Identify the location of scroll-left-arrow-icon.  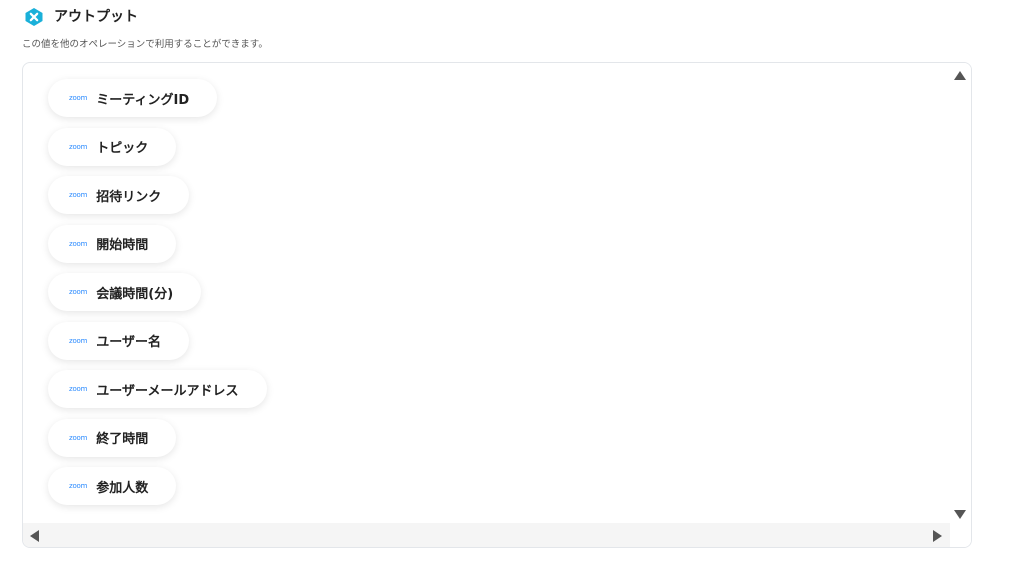
(34, 536).